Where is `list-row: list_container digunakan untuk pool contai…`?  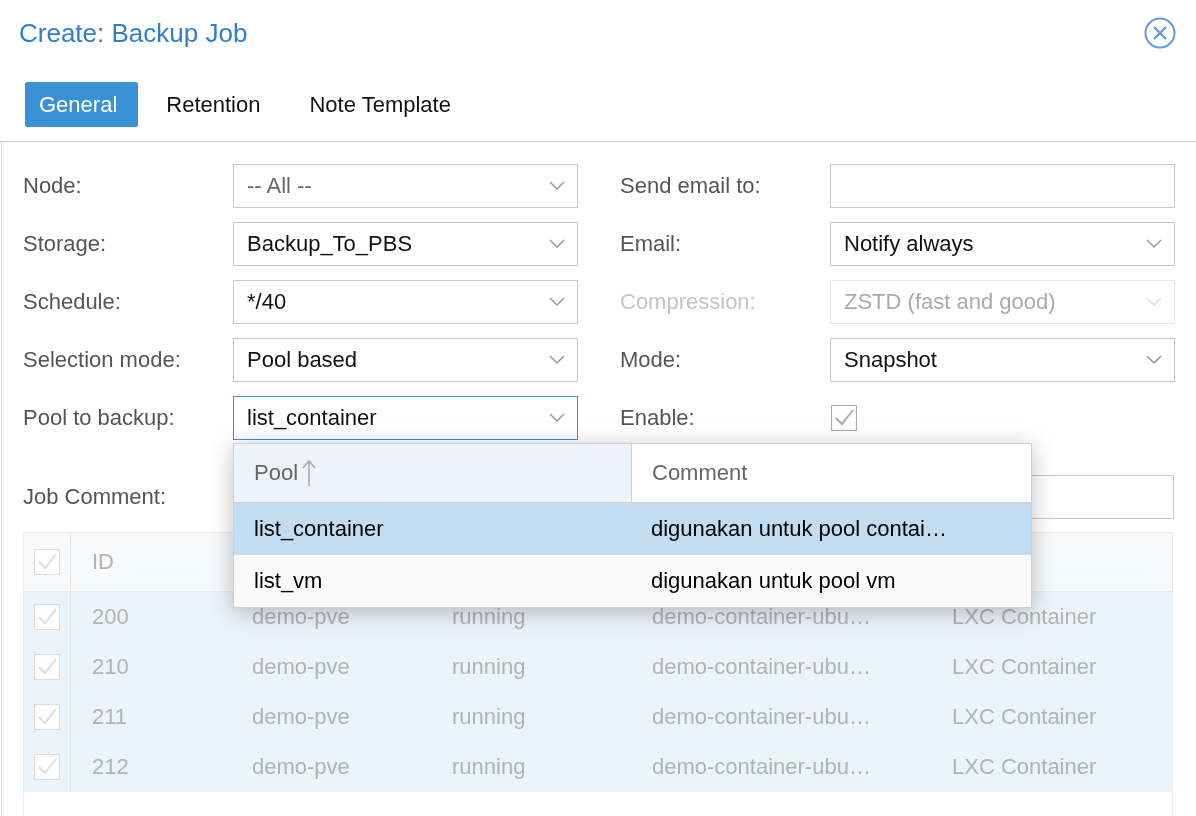 list-row: list_container digunakan untuk pool contai… is located at coordinates (632, 529).